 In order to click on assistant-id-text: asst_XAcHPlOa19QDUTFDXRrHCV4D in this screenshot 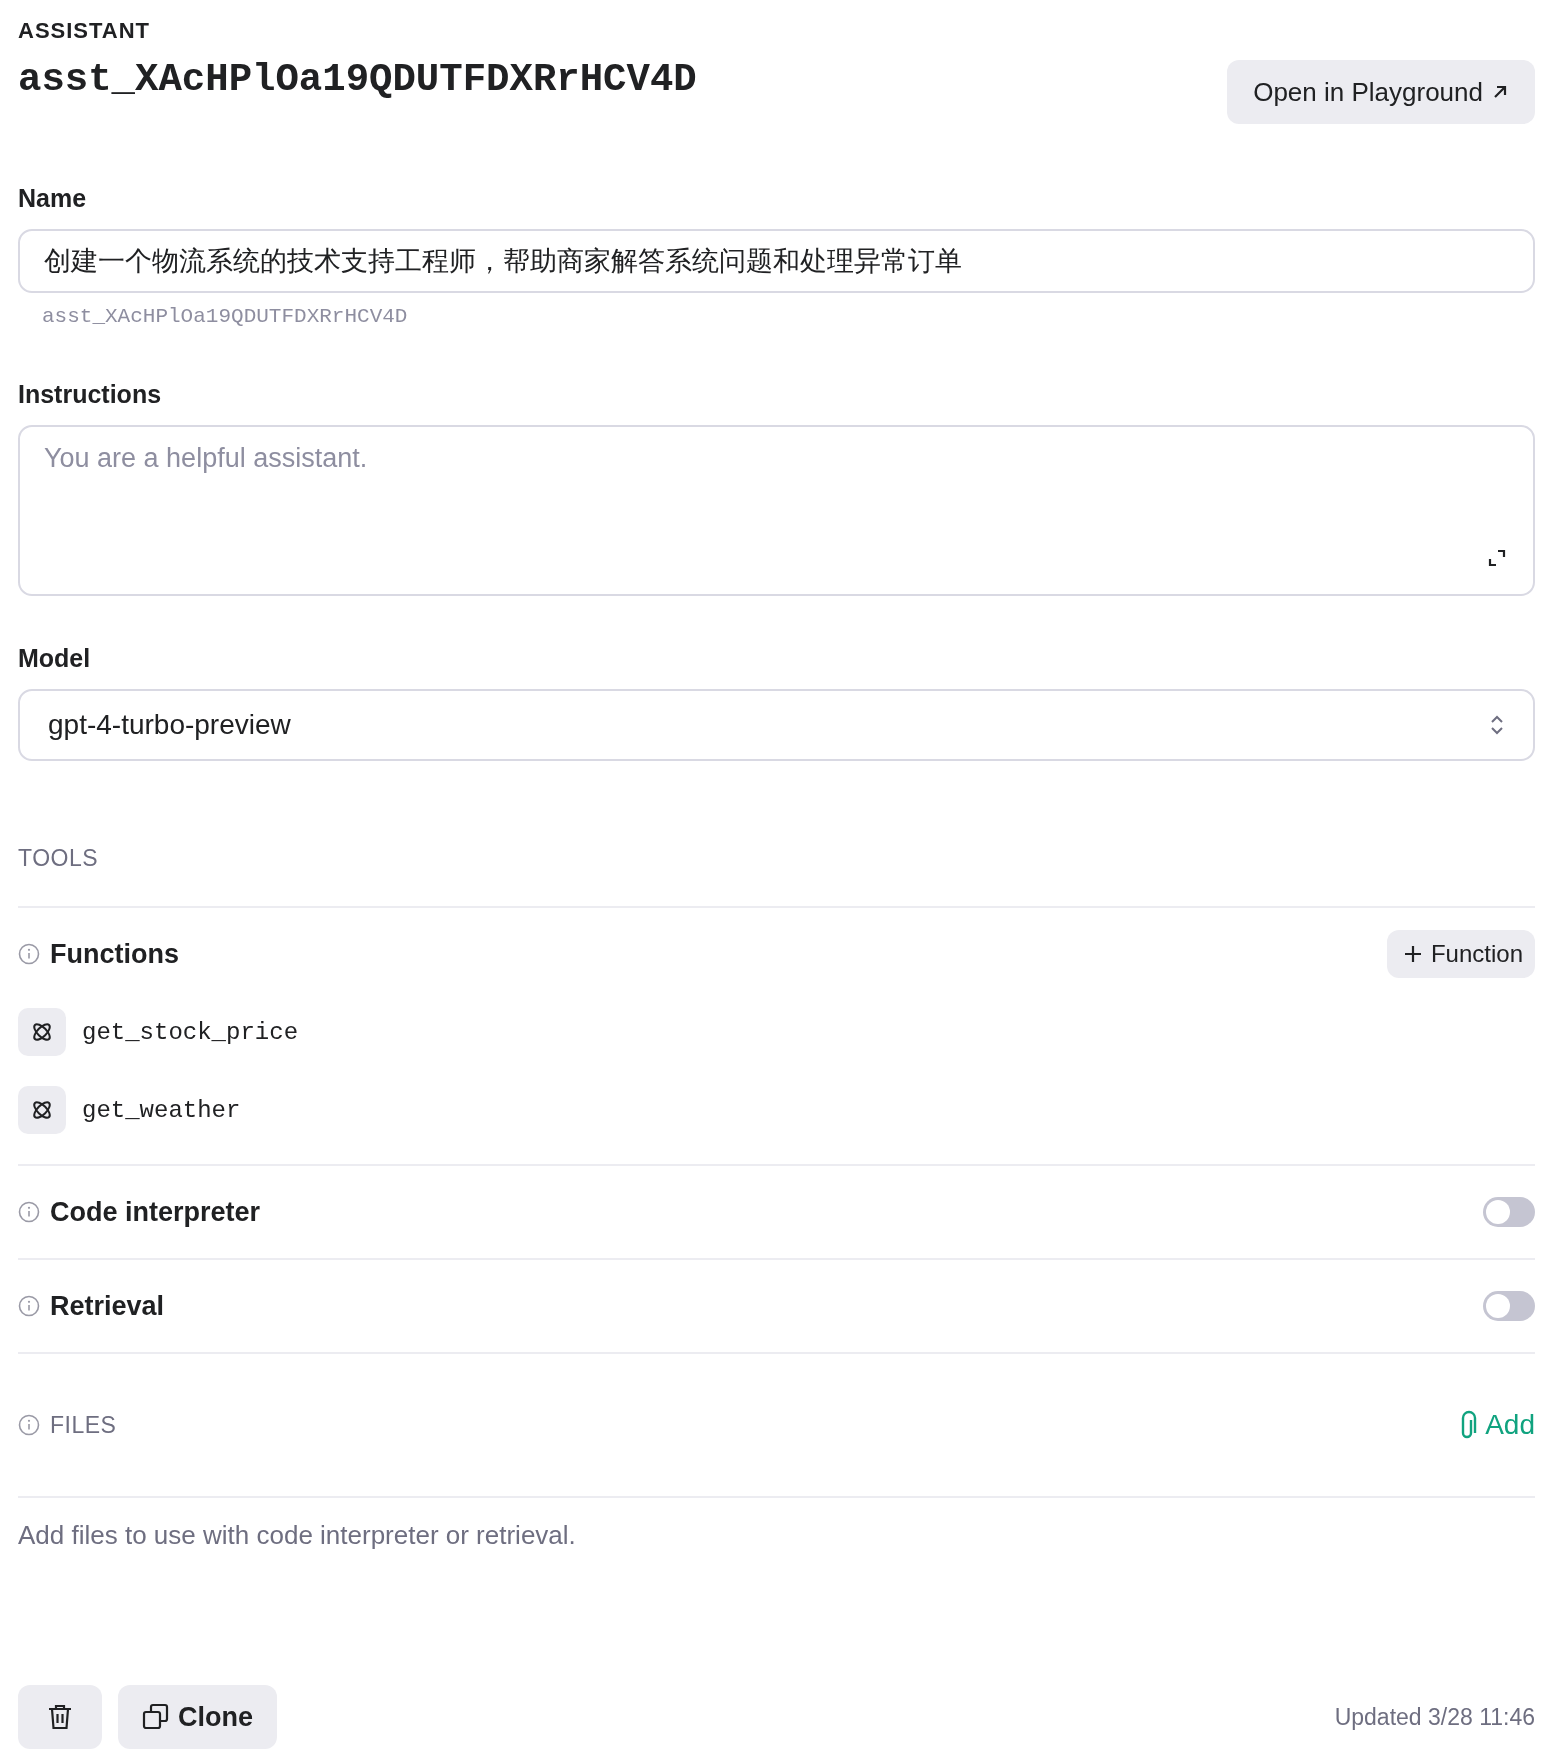, I will do `click(225, 316)`.